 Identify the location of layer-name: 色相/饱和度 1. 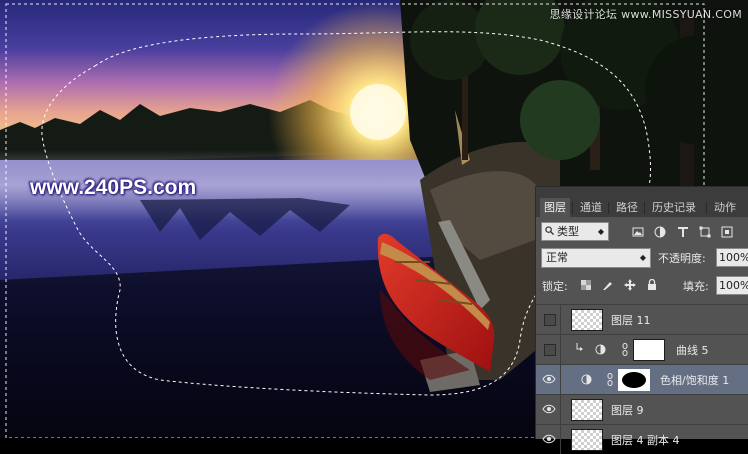
(695, 380).